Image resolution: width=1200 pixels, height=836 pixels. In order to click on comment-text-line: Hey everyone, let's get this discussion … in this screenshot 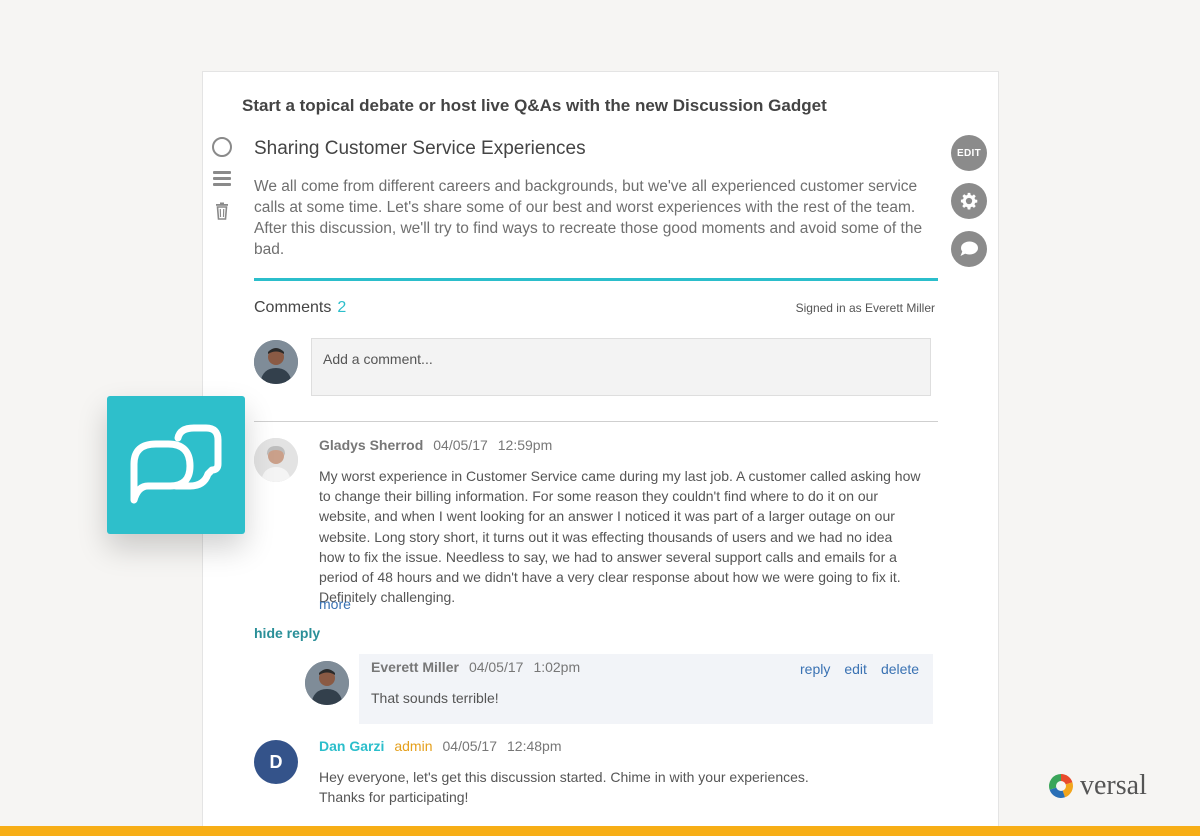, I will do `click(564, 777)`.